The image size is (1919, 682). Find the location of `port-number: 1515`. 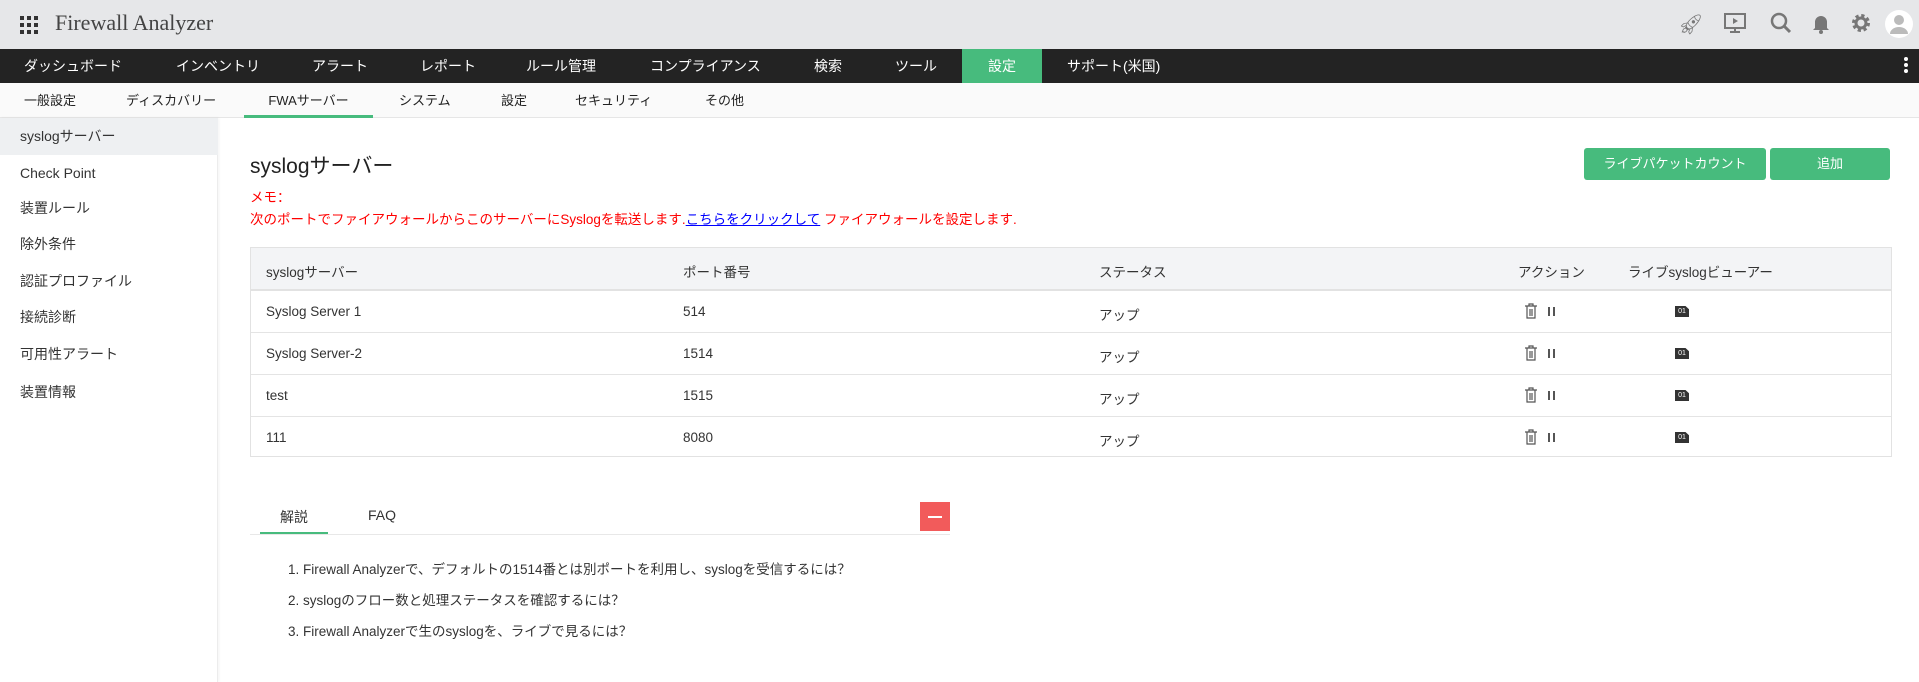

port-number: 1515 is located at coordinates (698, 395).